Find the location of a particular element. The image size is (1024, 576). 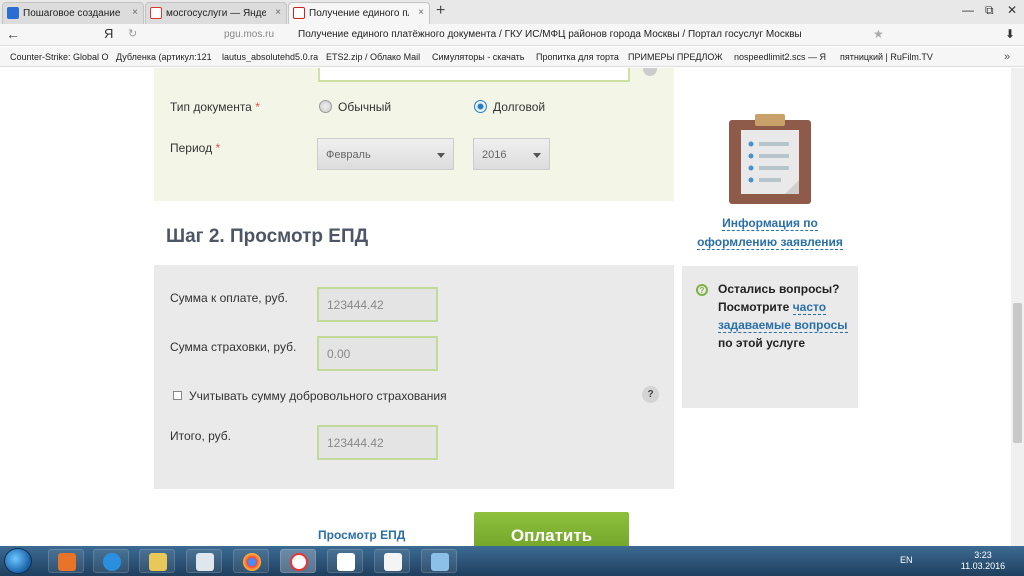

yandex-browser-button is located at coordinates (298, 561).